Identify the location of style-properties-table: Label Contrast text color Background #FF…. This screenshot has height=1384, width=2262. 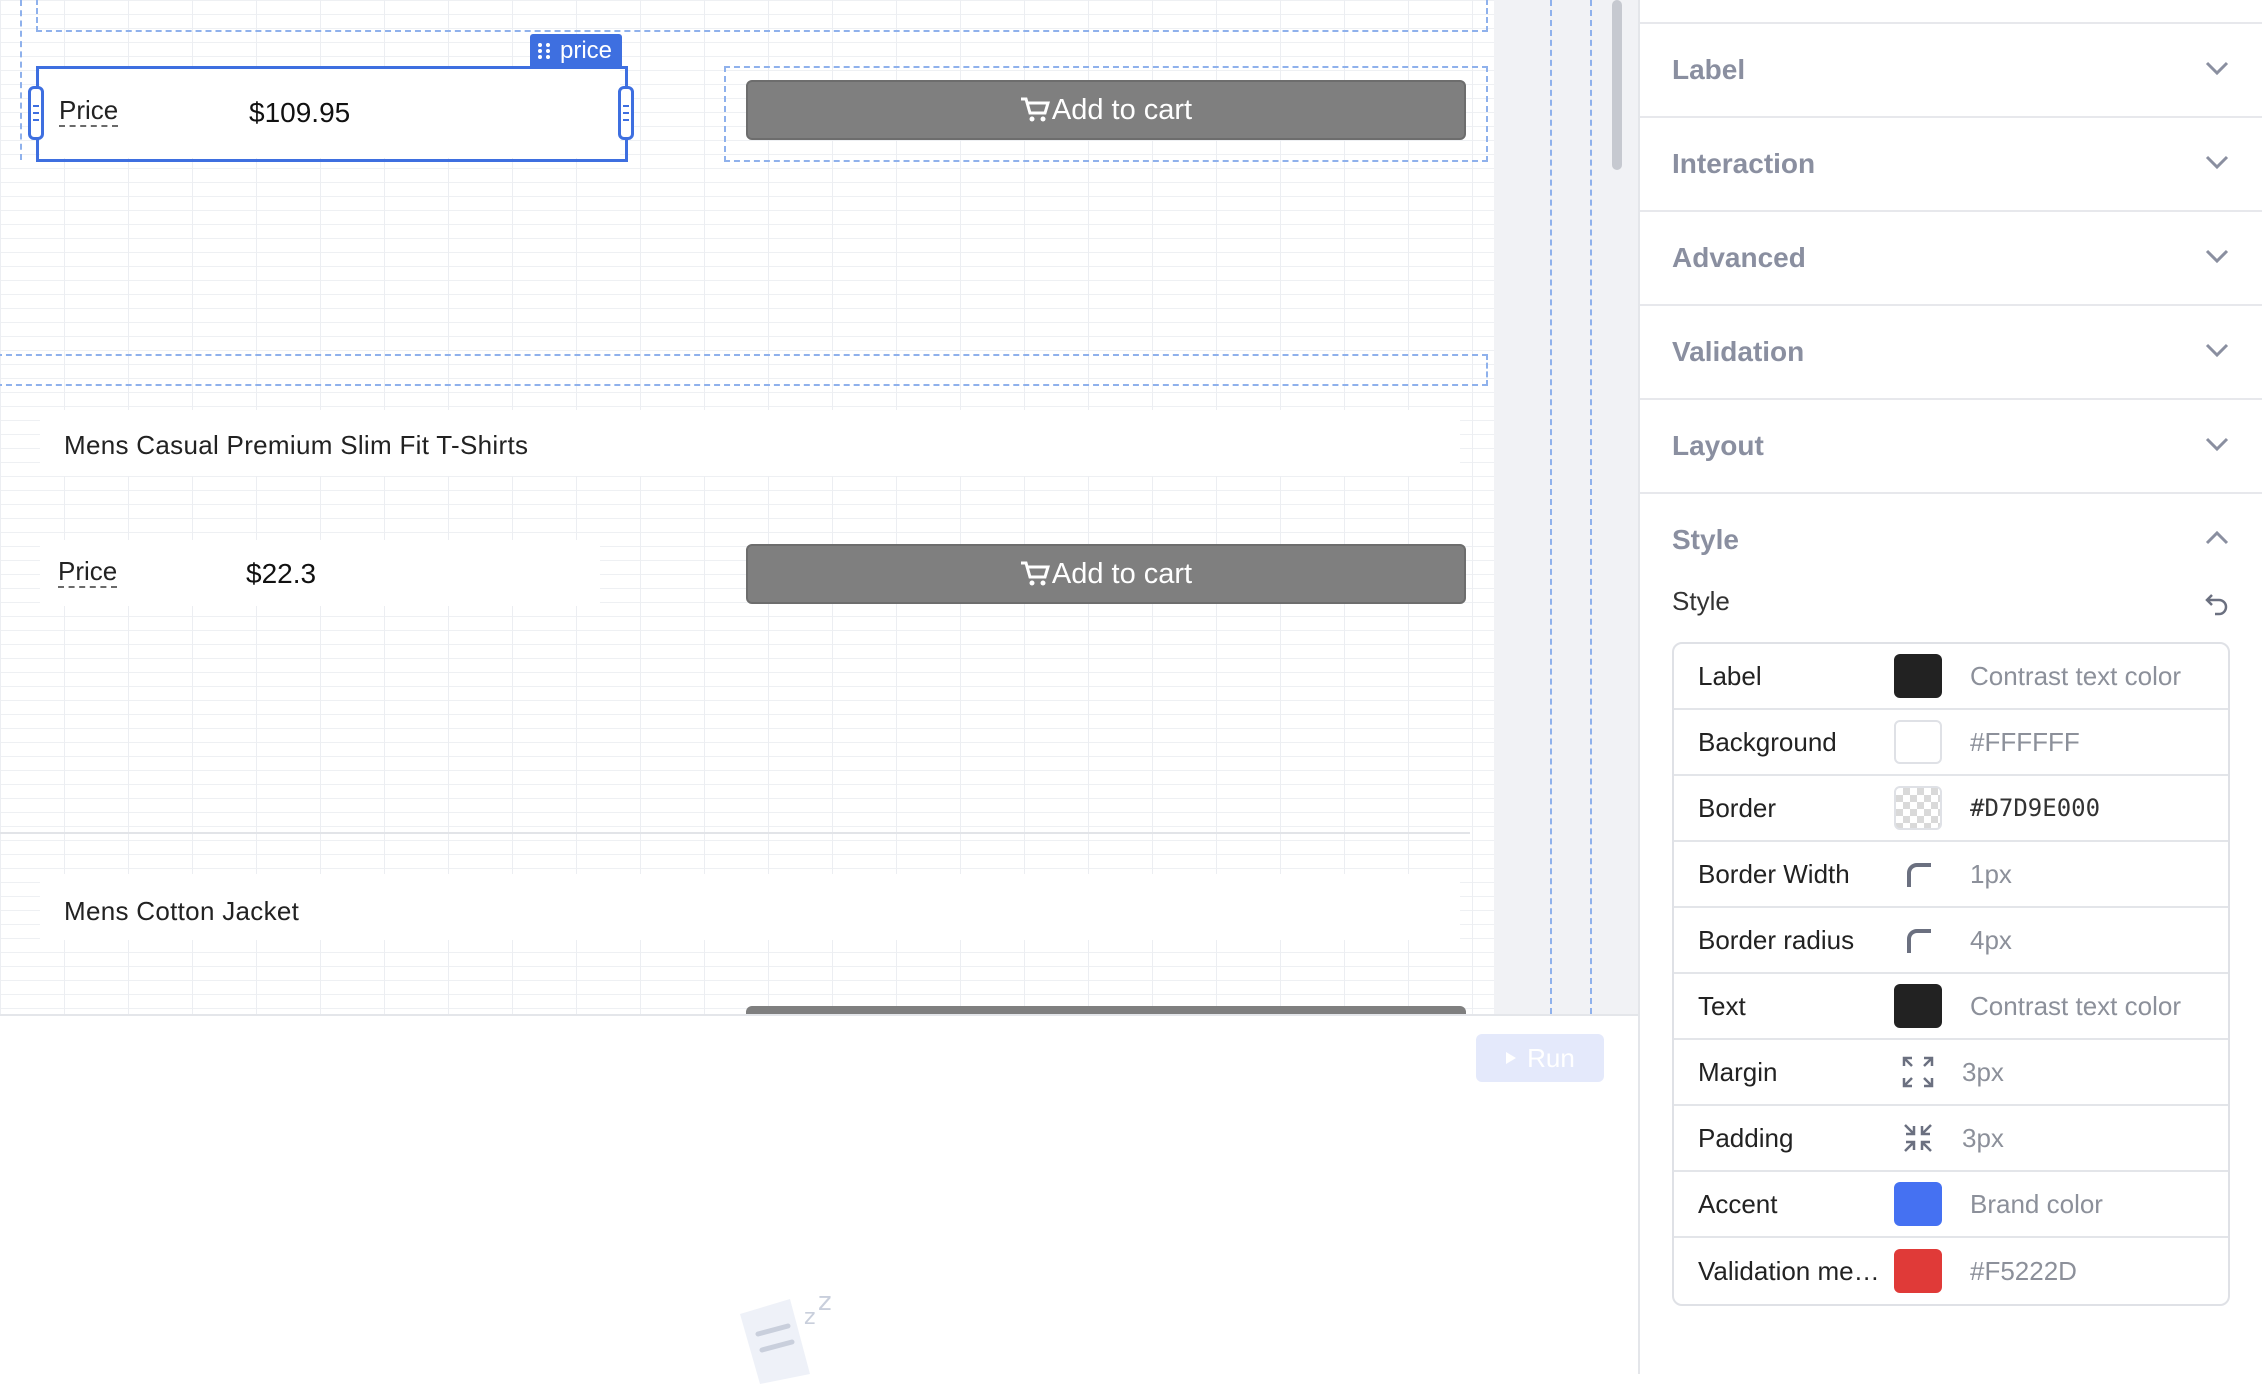
(1951, 974).